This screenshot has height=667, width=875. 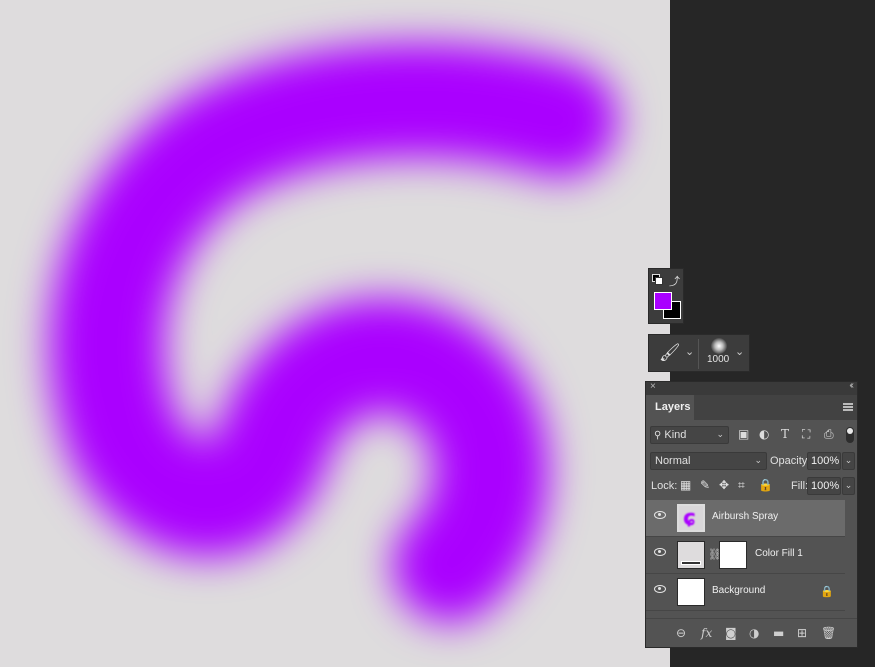 I want to click on panel-tabs: Layers, so click(x=751, y=407).